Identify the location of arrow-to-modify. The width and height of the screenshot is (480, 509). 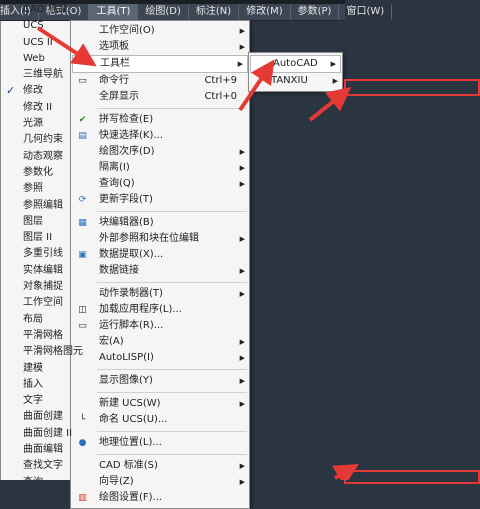
(330, 104).